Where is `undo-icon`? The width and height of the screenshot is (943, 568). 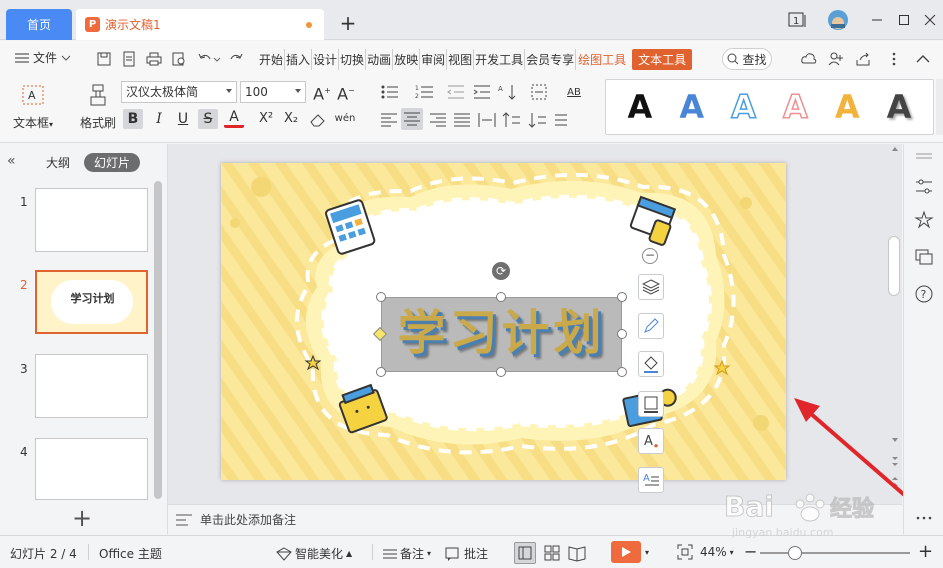
undo-icon is located at coordinates (209, 59).